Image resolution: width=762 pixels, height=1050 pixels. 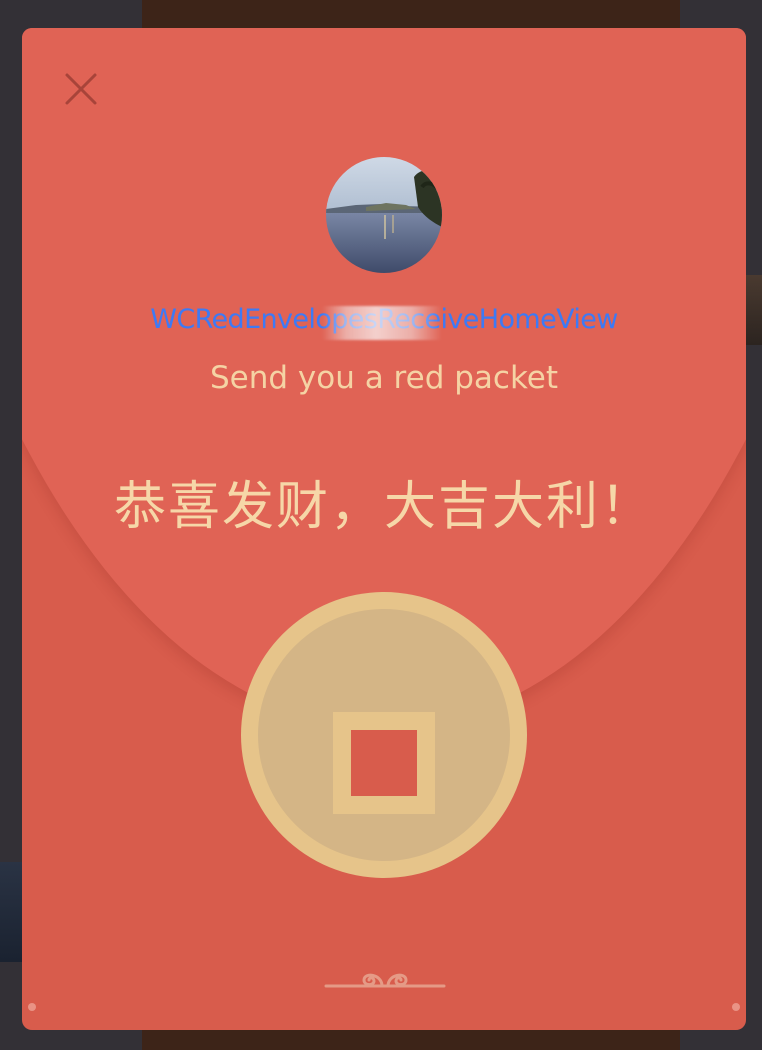 What do you see at coordinates (384, 215) in the screenshot?
I see `sender-avatar` at bounding box center [384, 215].